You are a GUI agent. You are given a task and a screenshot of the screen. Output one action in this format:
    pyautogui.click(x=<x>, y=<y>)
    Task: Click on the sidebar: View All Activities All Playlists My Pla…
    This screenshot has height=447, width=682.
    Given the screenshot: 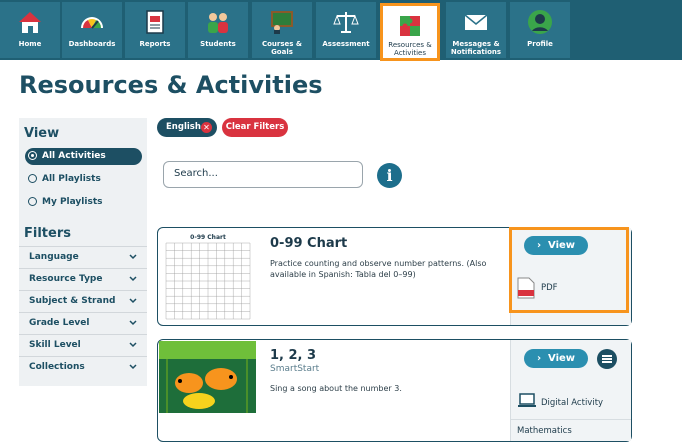 What is the action you would take?
    pyautogui.click(x=83, y=252)
    